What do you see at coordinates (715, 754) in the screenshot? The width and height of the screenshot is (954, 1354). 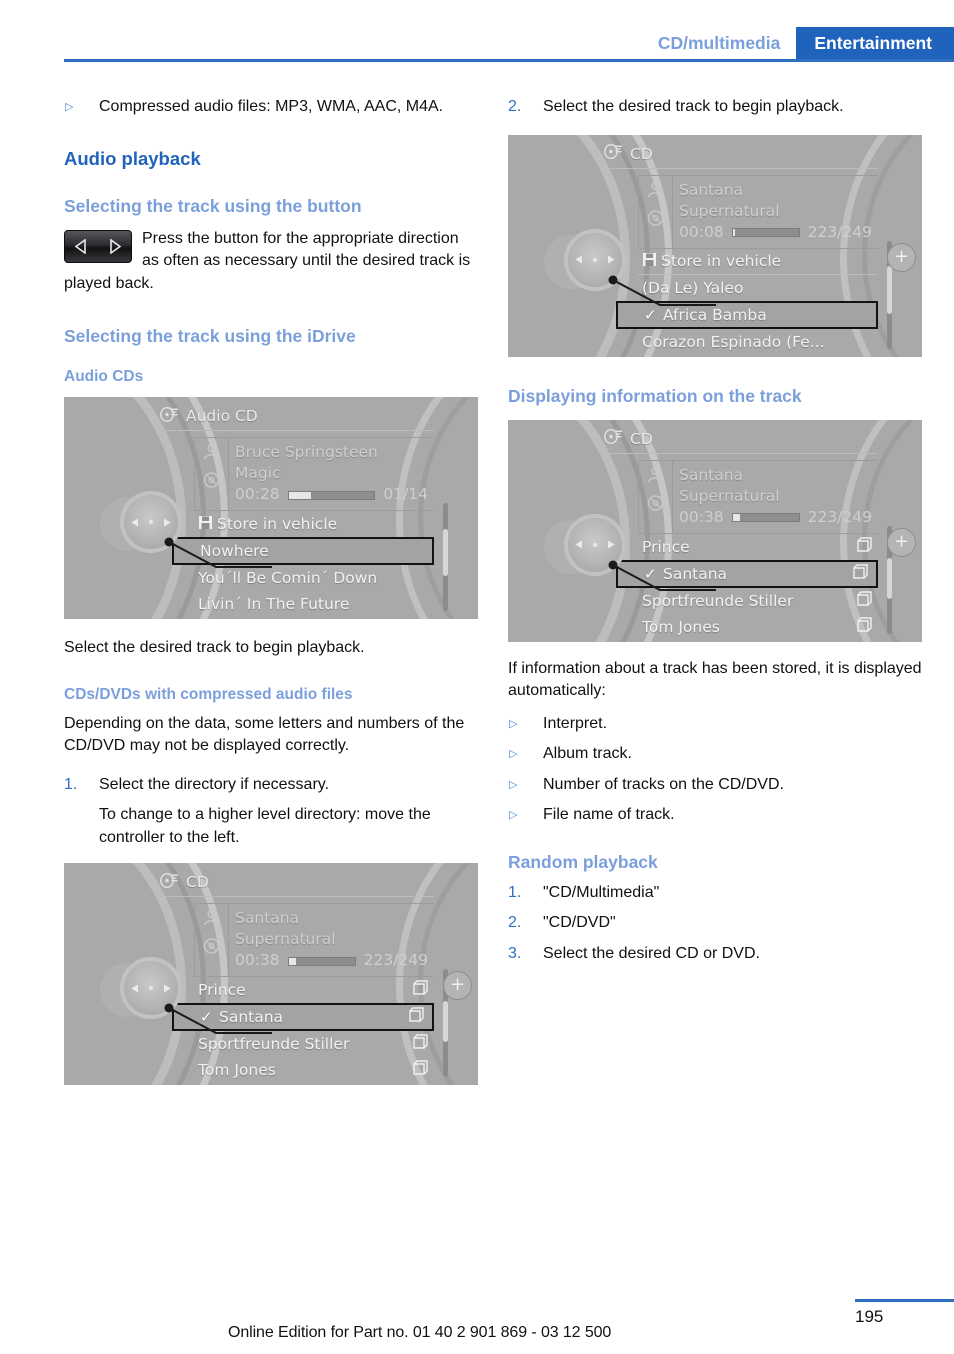 I see `list-item: ▷ Album track.` at bounding box center [715, 754].